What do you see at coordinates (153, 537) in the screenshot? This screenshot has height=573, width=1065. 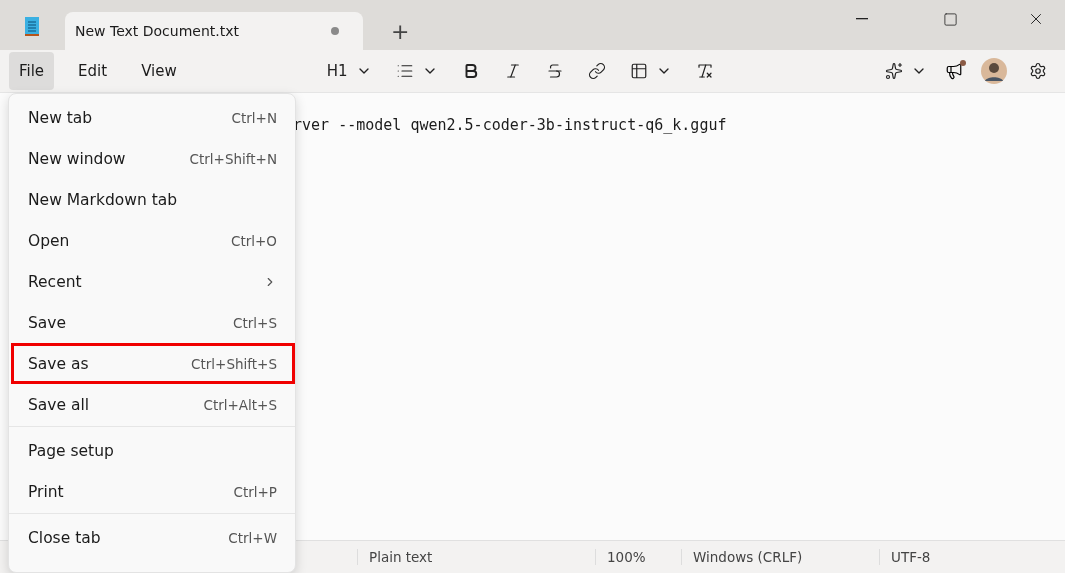 I see `menu-item: Close tab Ctrl+W` at bounding box center [153, 537].